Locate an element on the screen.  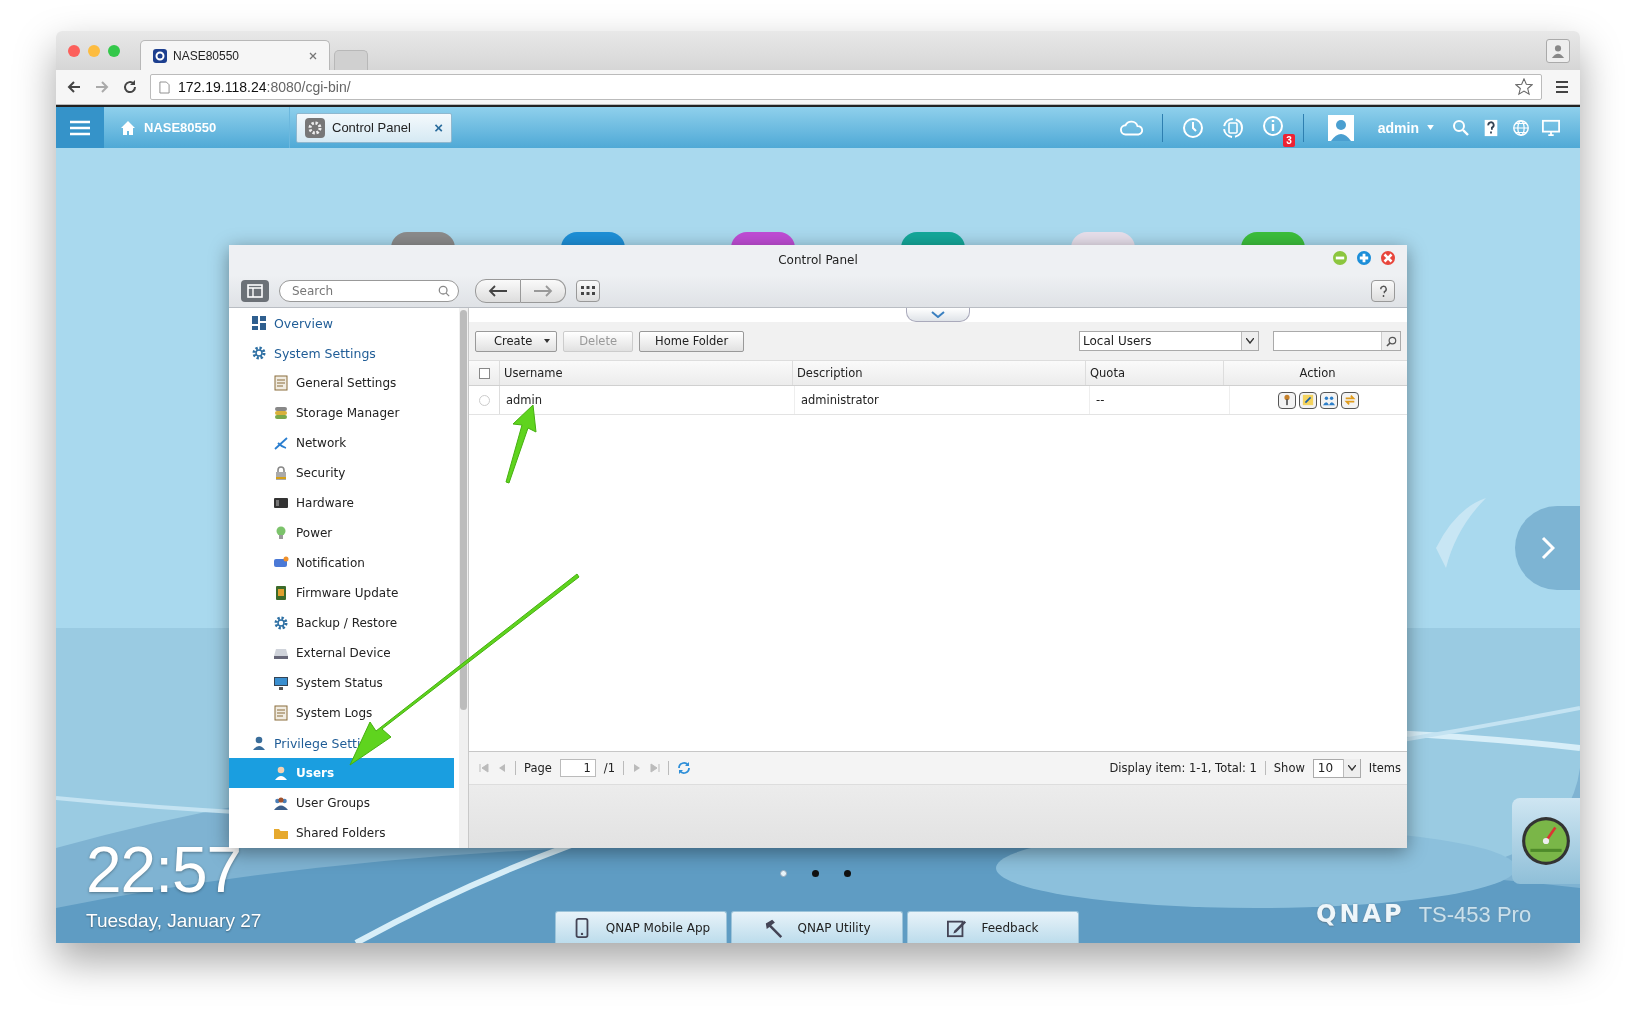
sidebar-item: Notification is located at coordinates (341, 563).